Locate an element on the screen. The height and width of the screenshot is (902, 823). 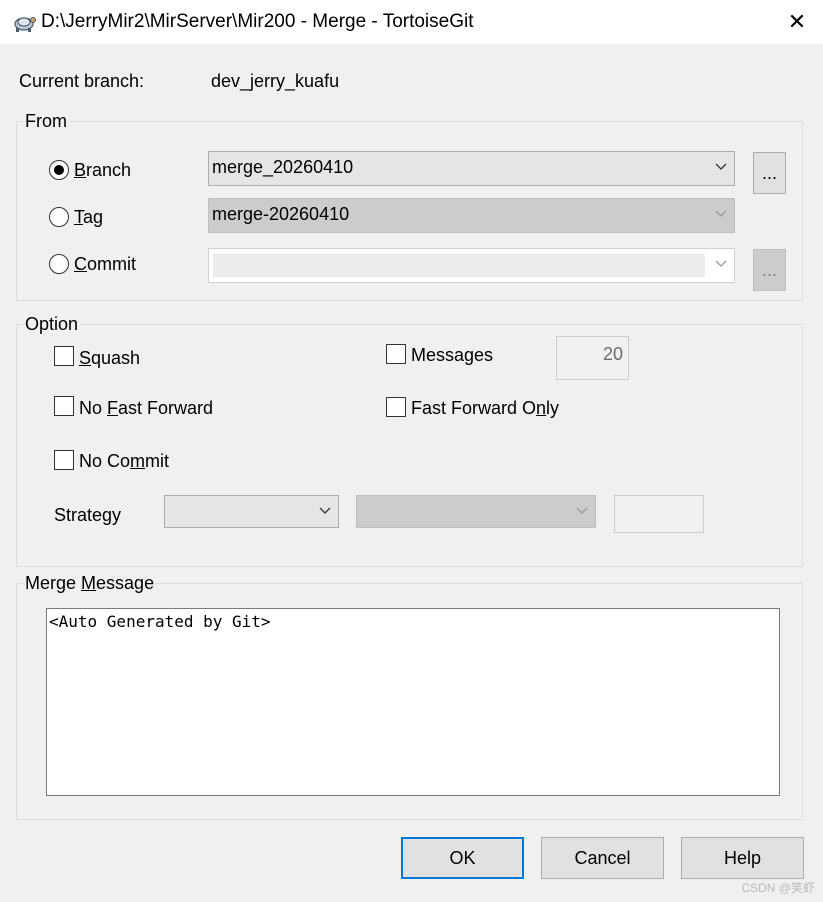
strategy-combobox is located at coordinates (251, 511).